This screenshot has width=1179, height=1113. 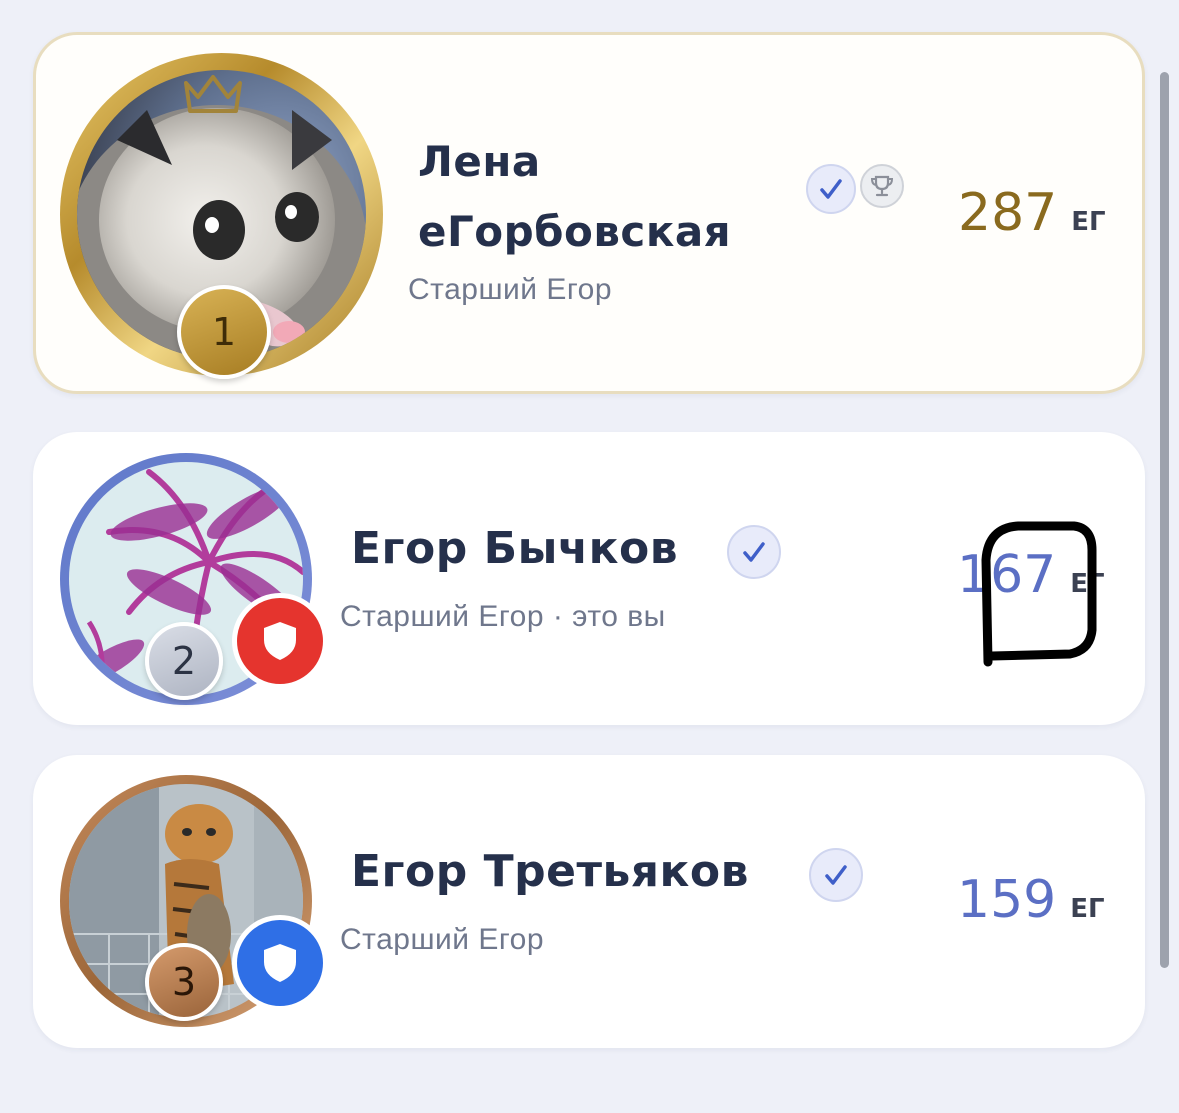 I want to click on score: 159 ЕГ, so click(x=1031, y=900).